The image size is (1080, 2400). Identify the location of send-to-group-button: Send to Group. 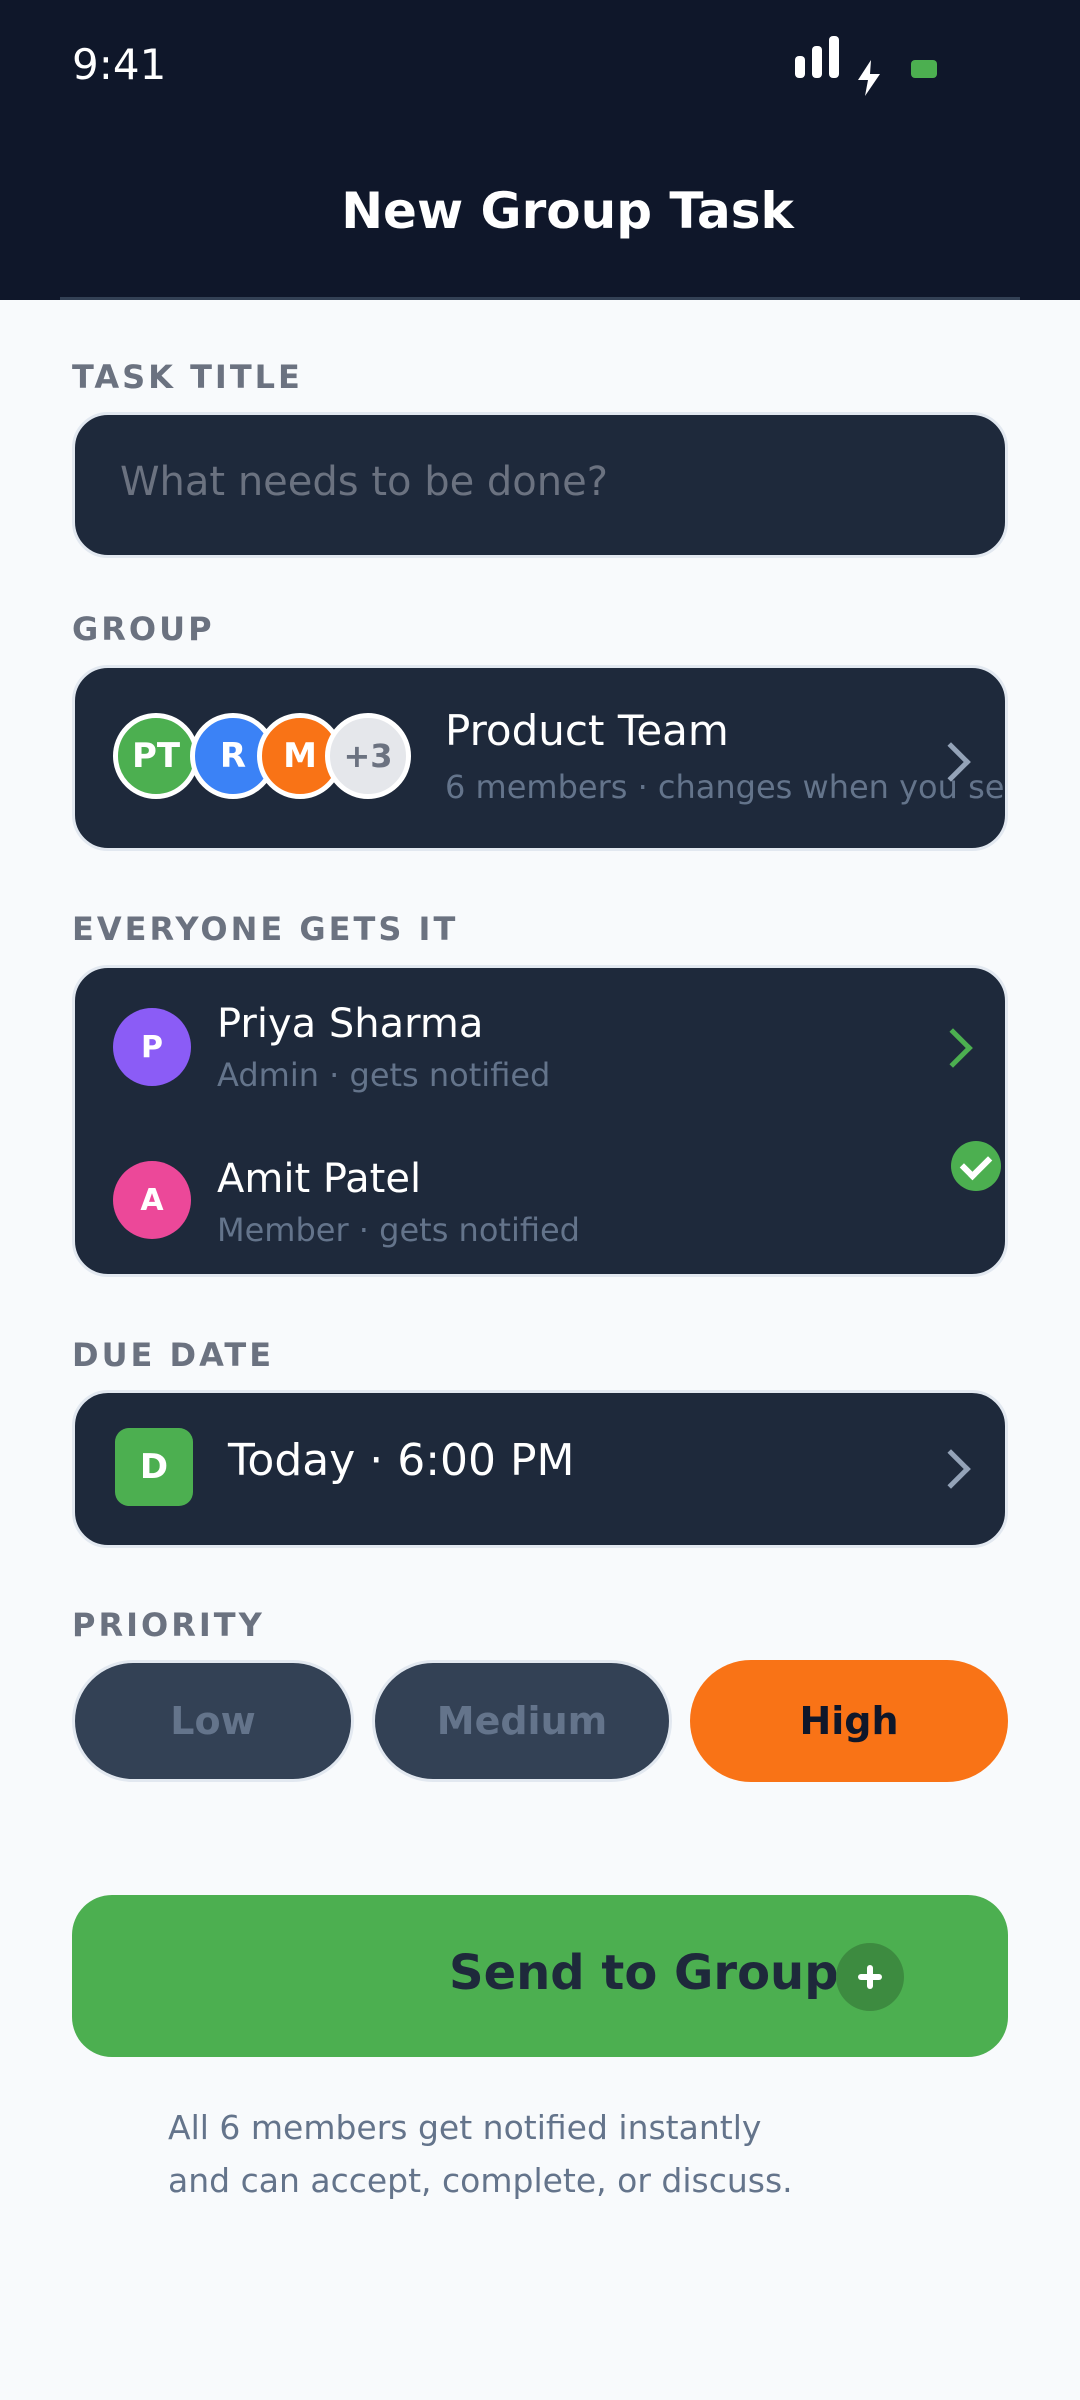
(540, 1976).